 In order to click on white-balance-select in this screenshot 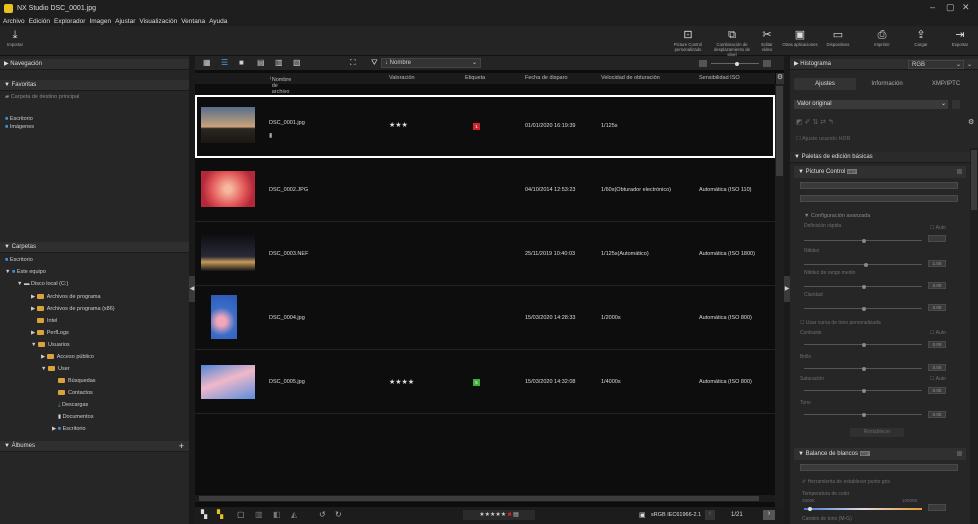, I will do `click(879, 467)`.